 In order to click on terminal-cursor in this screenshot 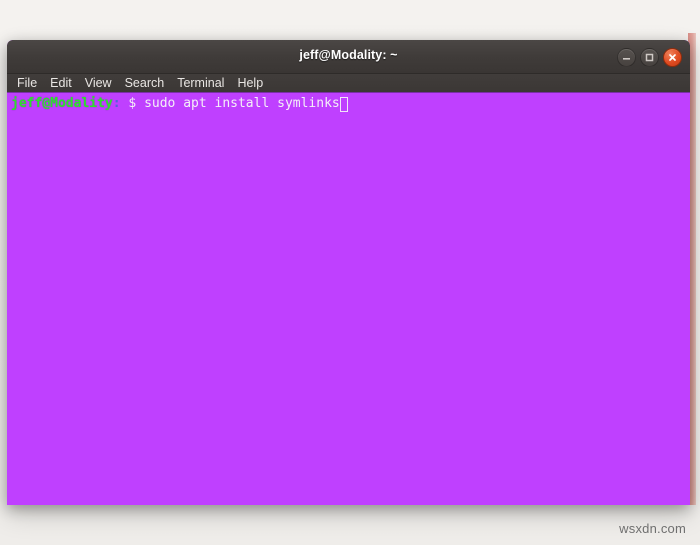, I will do `click(343, 104)`.